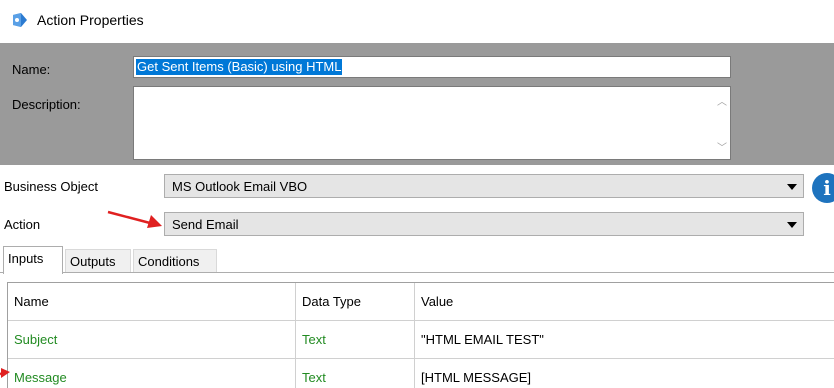 The width and height of the screenshot is (834, 388). What do you see at coordinates (722, 146) in the screenshot?
I see `scroll-down-icon: ﹀` at bounding box center [722, 146].